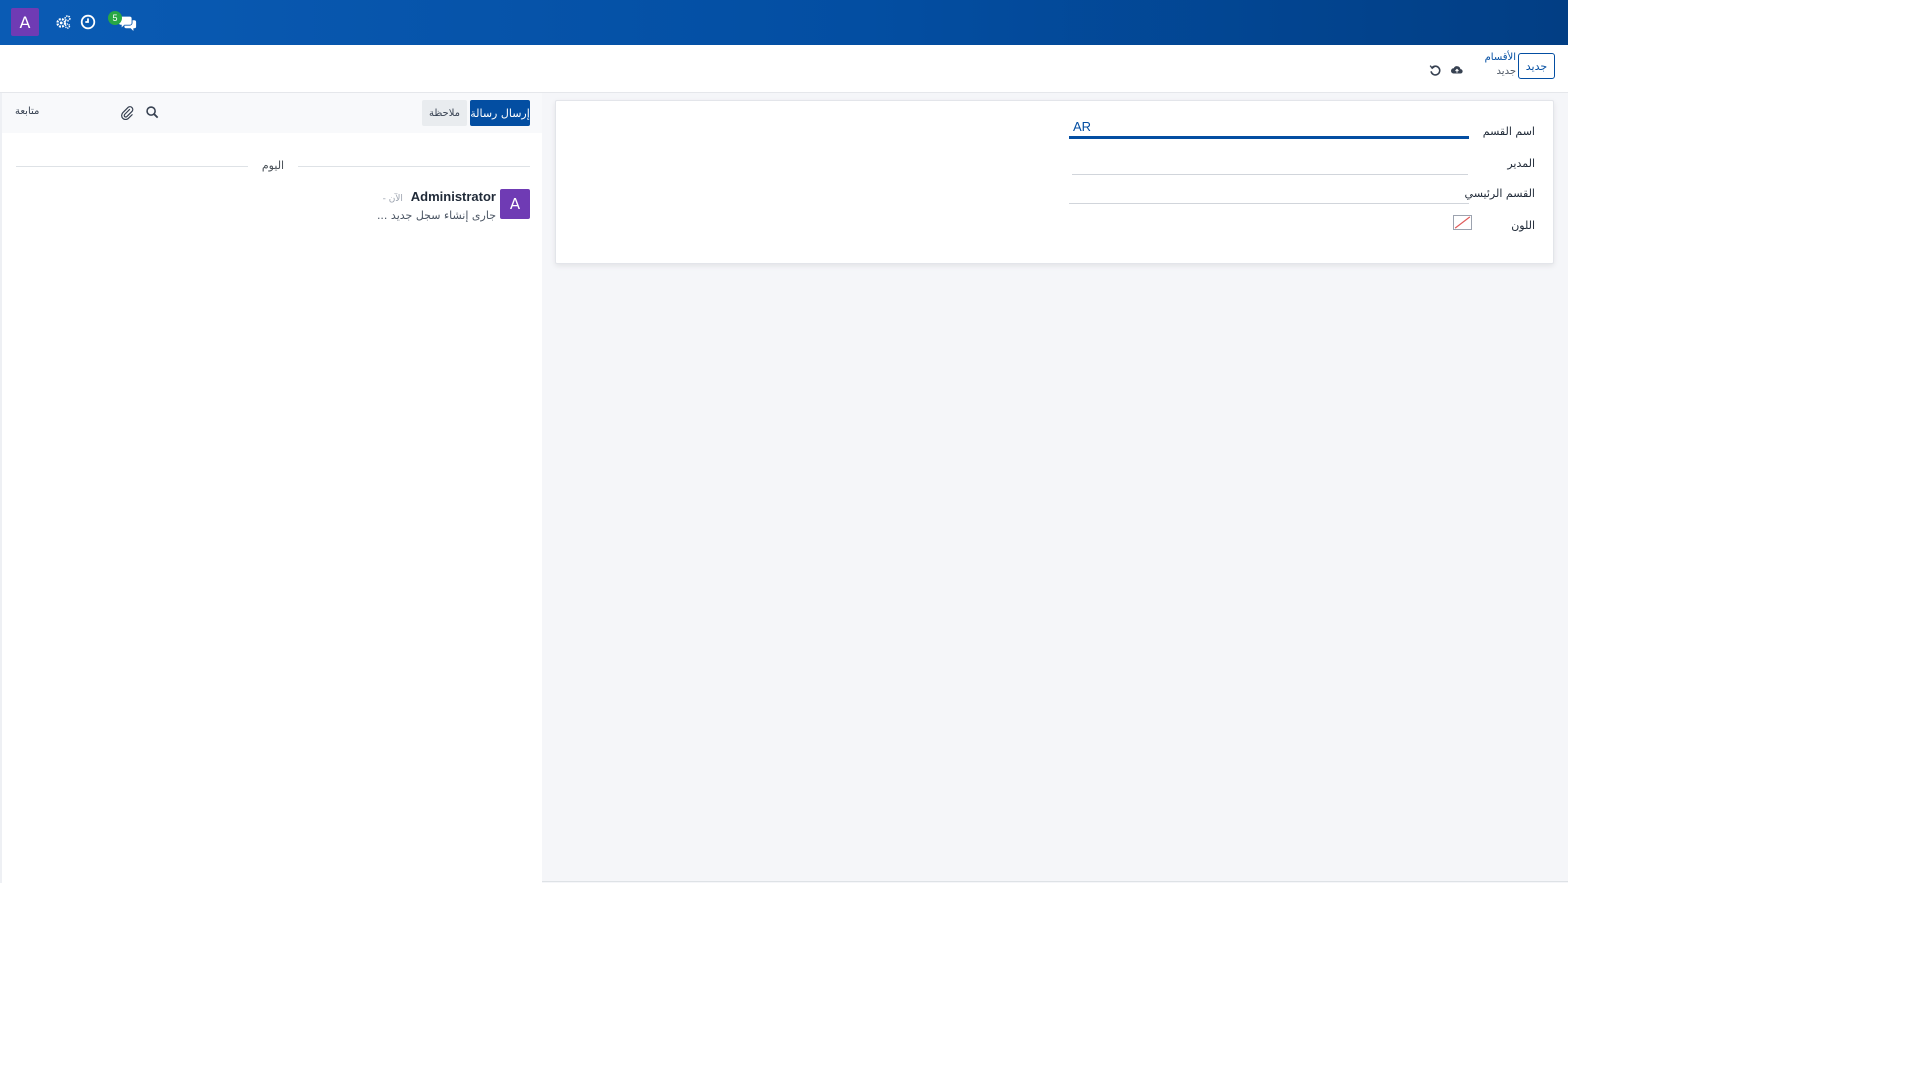 This screenshot has width=1920, height=1080. Describe the element at coordinates (1055, 881) in the screenshot. I see `divider` at that location.